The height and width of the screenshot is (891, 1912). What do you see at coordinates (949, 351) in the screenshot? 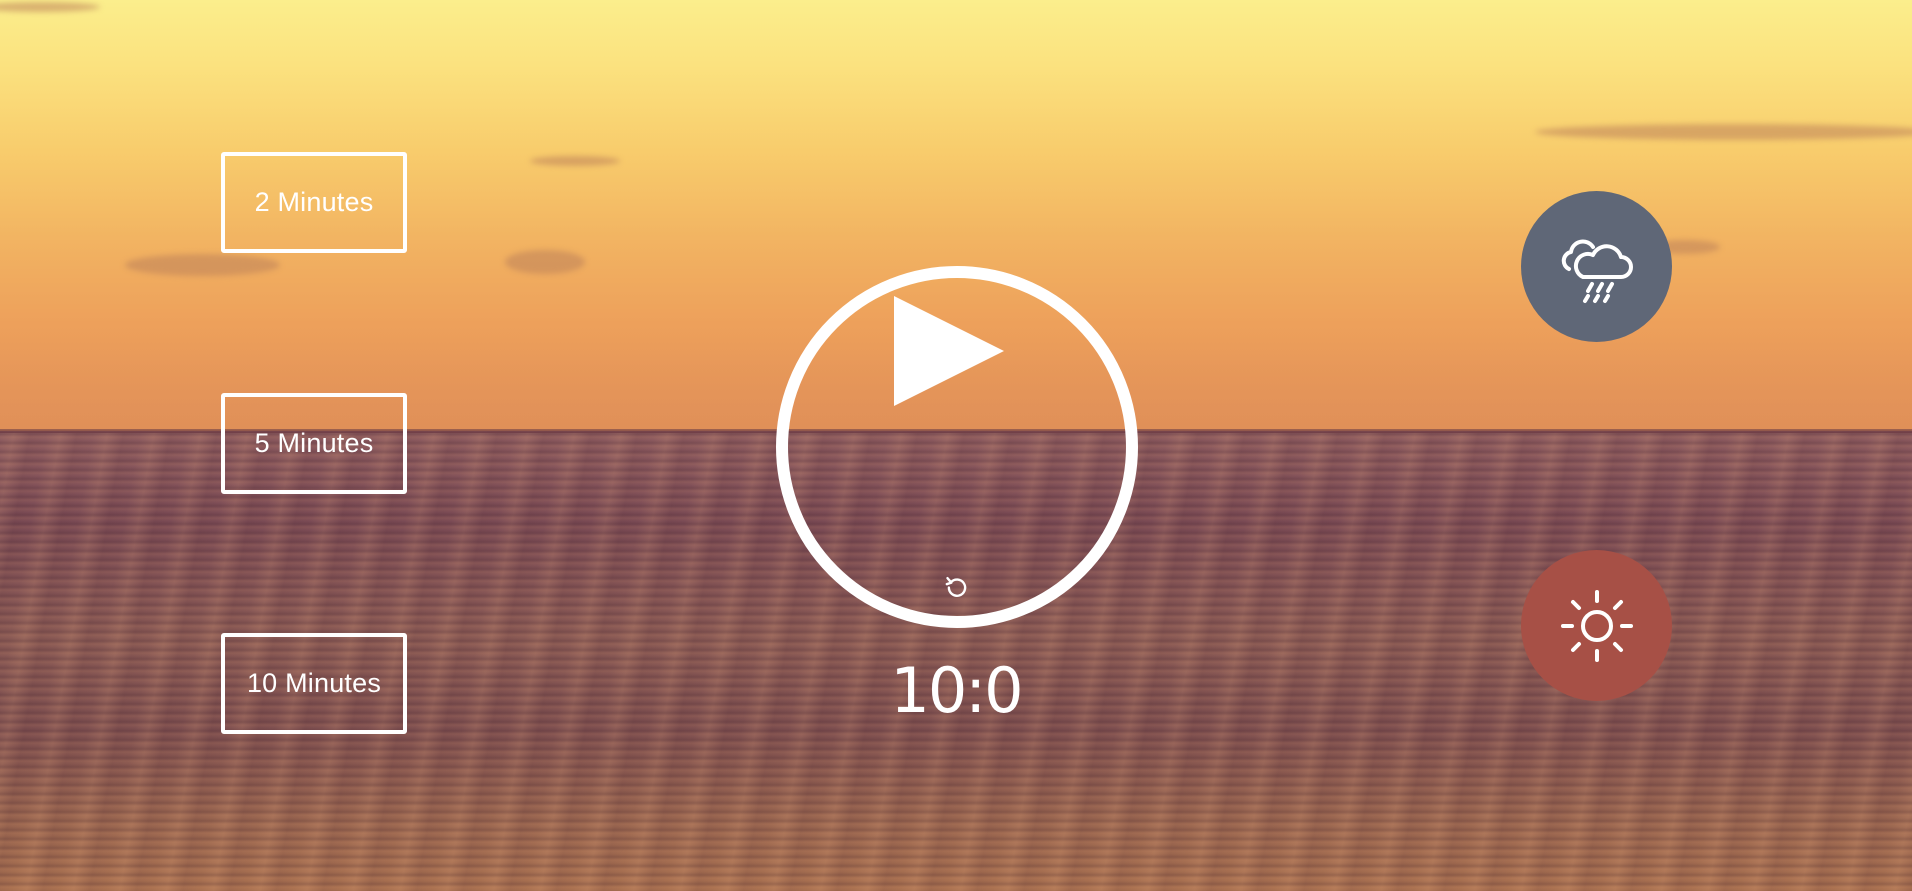
I see `play-icon` at bounding box center [949, 351].